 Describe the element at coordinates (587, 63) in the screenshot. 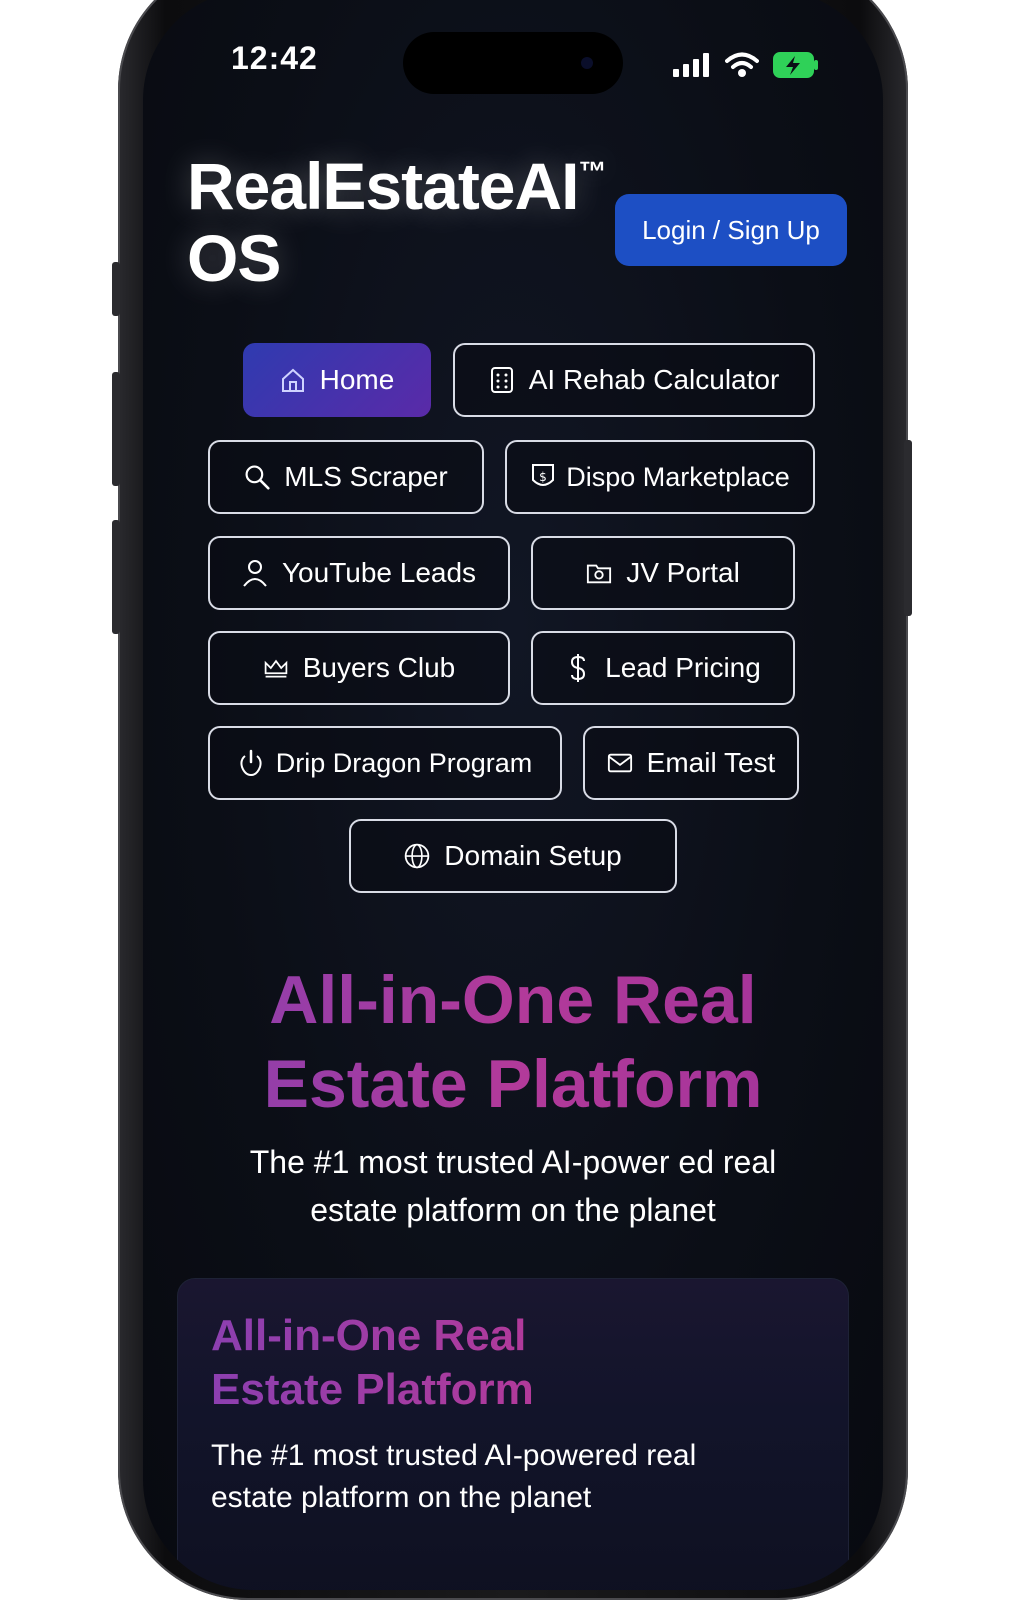

I see `front-camera-icon` at that location.